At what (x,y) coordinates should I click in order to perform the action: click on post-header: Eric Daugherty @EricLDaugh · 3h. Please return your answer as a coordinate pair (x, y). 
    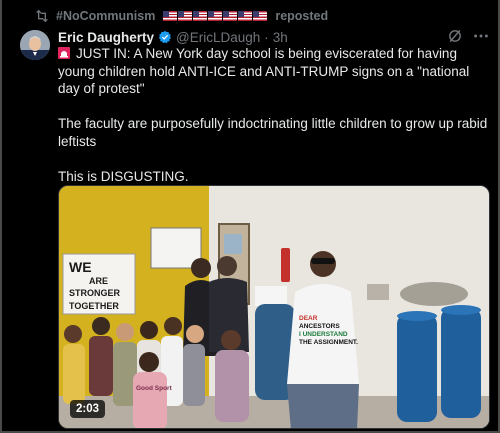
    Looking at the image, I should click on (173, 37).